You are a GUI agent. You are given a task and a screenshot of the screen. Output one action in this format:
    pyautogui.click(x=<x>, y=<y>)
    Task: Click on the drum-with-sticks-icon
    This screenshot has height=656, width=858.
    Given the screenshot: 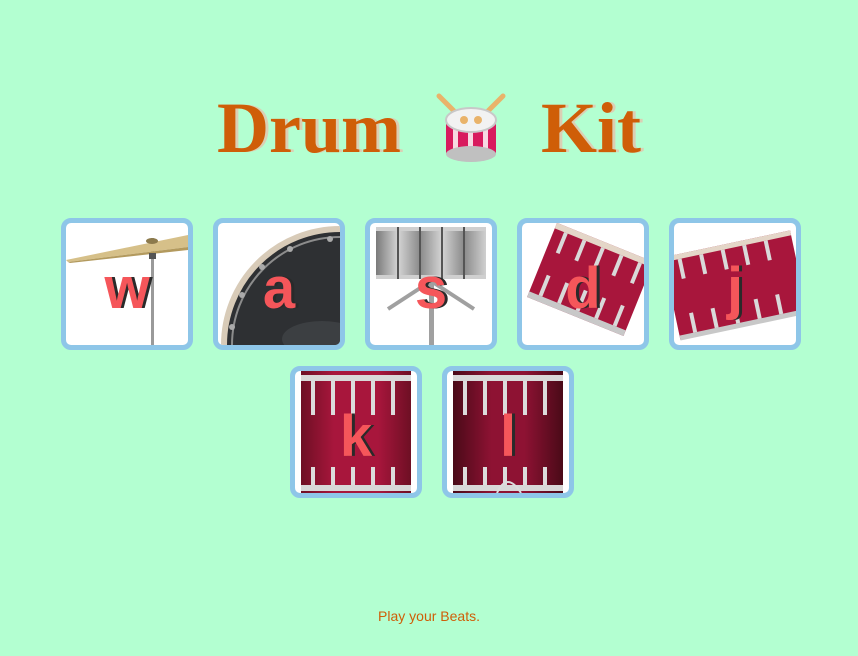 What is the action you would take?
    pyautogui.click(x=471, y=128)
    